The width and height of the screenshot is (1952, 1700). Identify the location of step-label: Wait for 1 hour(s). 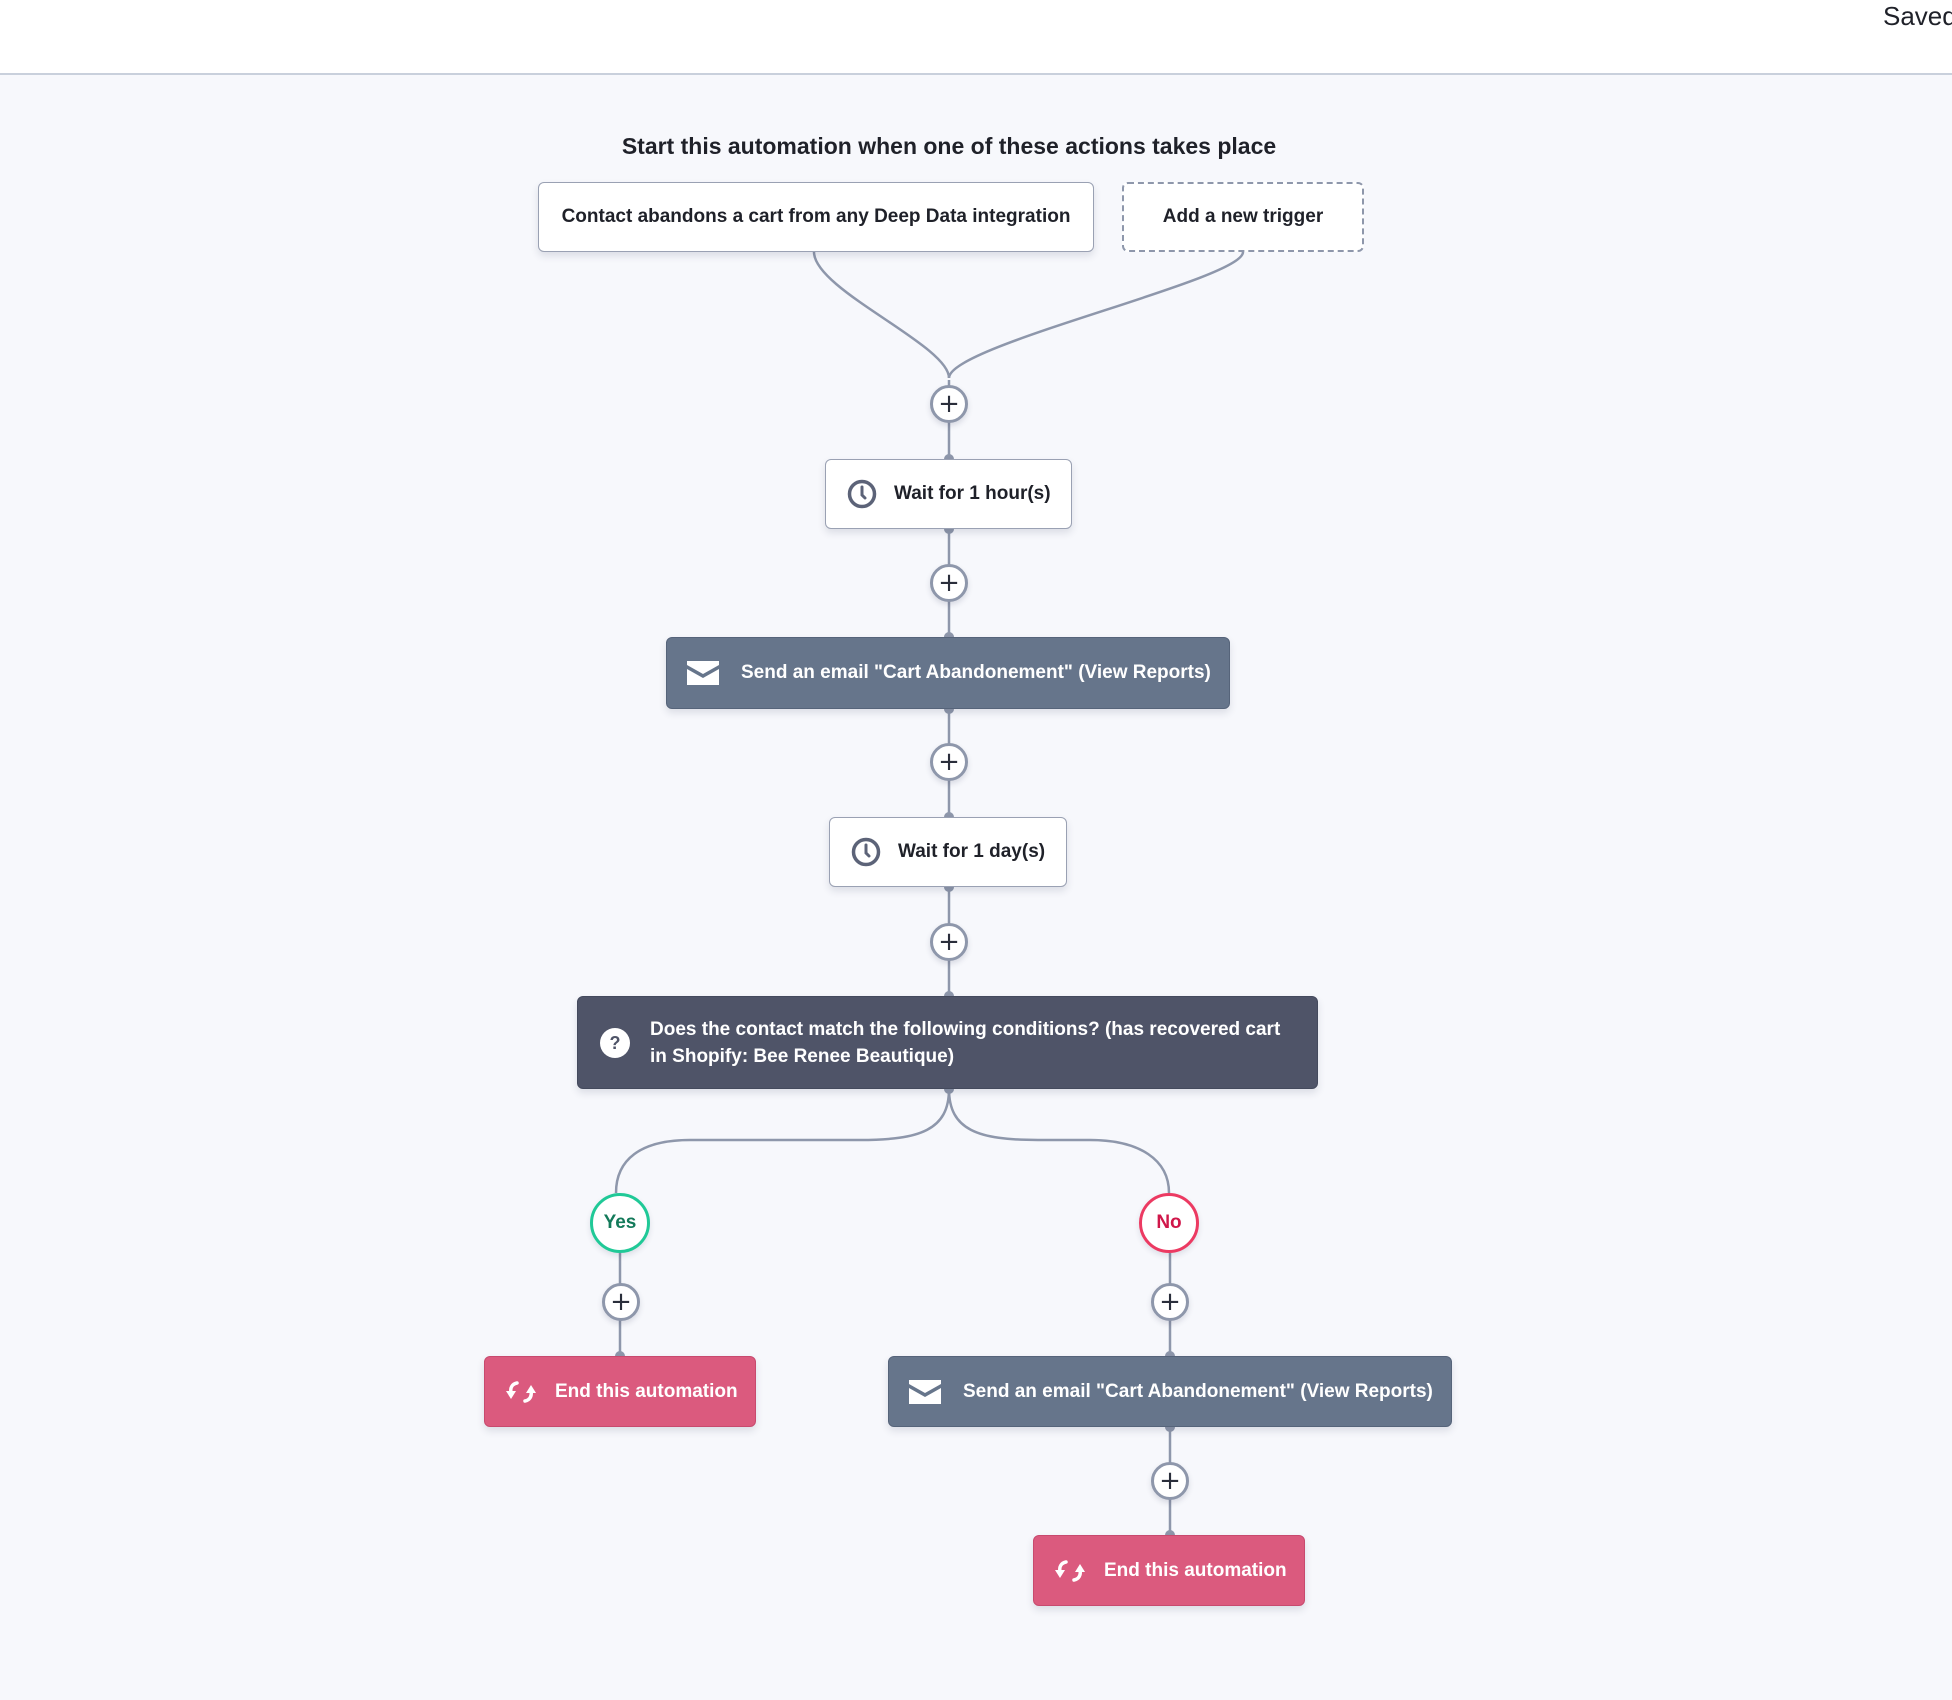
(972, 493).